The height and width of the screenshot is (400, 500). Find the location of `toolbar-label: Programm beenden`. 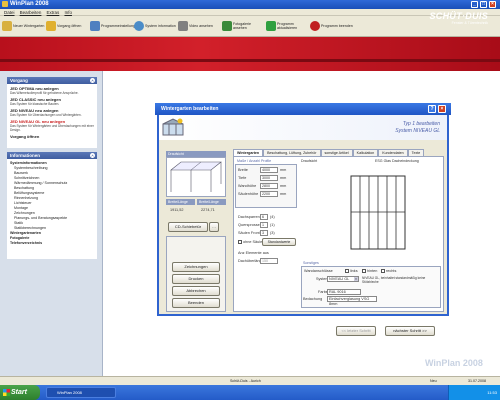

toolbar-label: Programm beenden is located at coordinates (337, 26).